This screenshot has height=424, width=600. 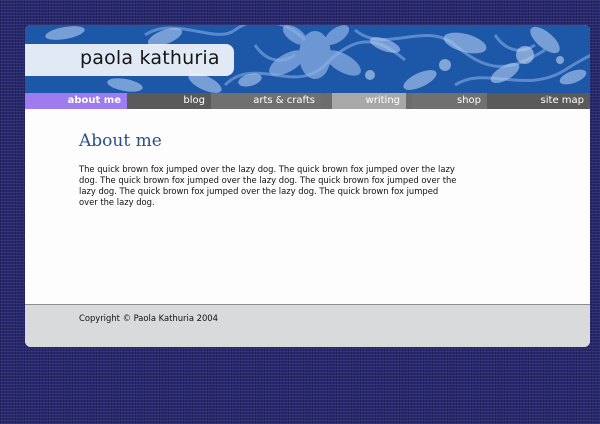 I want to click on site-title: paola kathuria, so click(x=150, y=58).